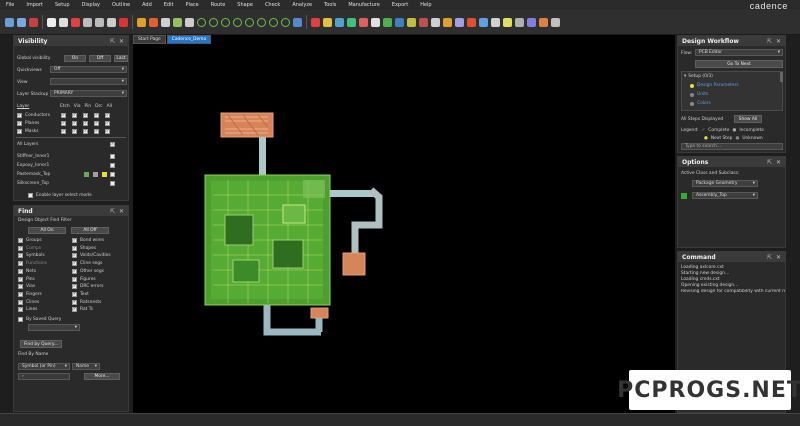 This screenshot has width=800, height=426. What do you see at coordinates (739, 64) in the screenshot?
I see `go-to-next-button: Go To Next` at bounding box center [739, 64].